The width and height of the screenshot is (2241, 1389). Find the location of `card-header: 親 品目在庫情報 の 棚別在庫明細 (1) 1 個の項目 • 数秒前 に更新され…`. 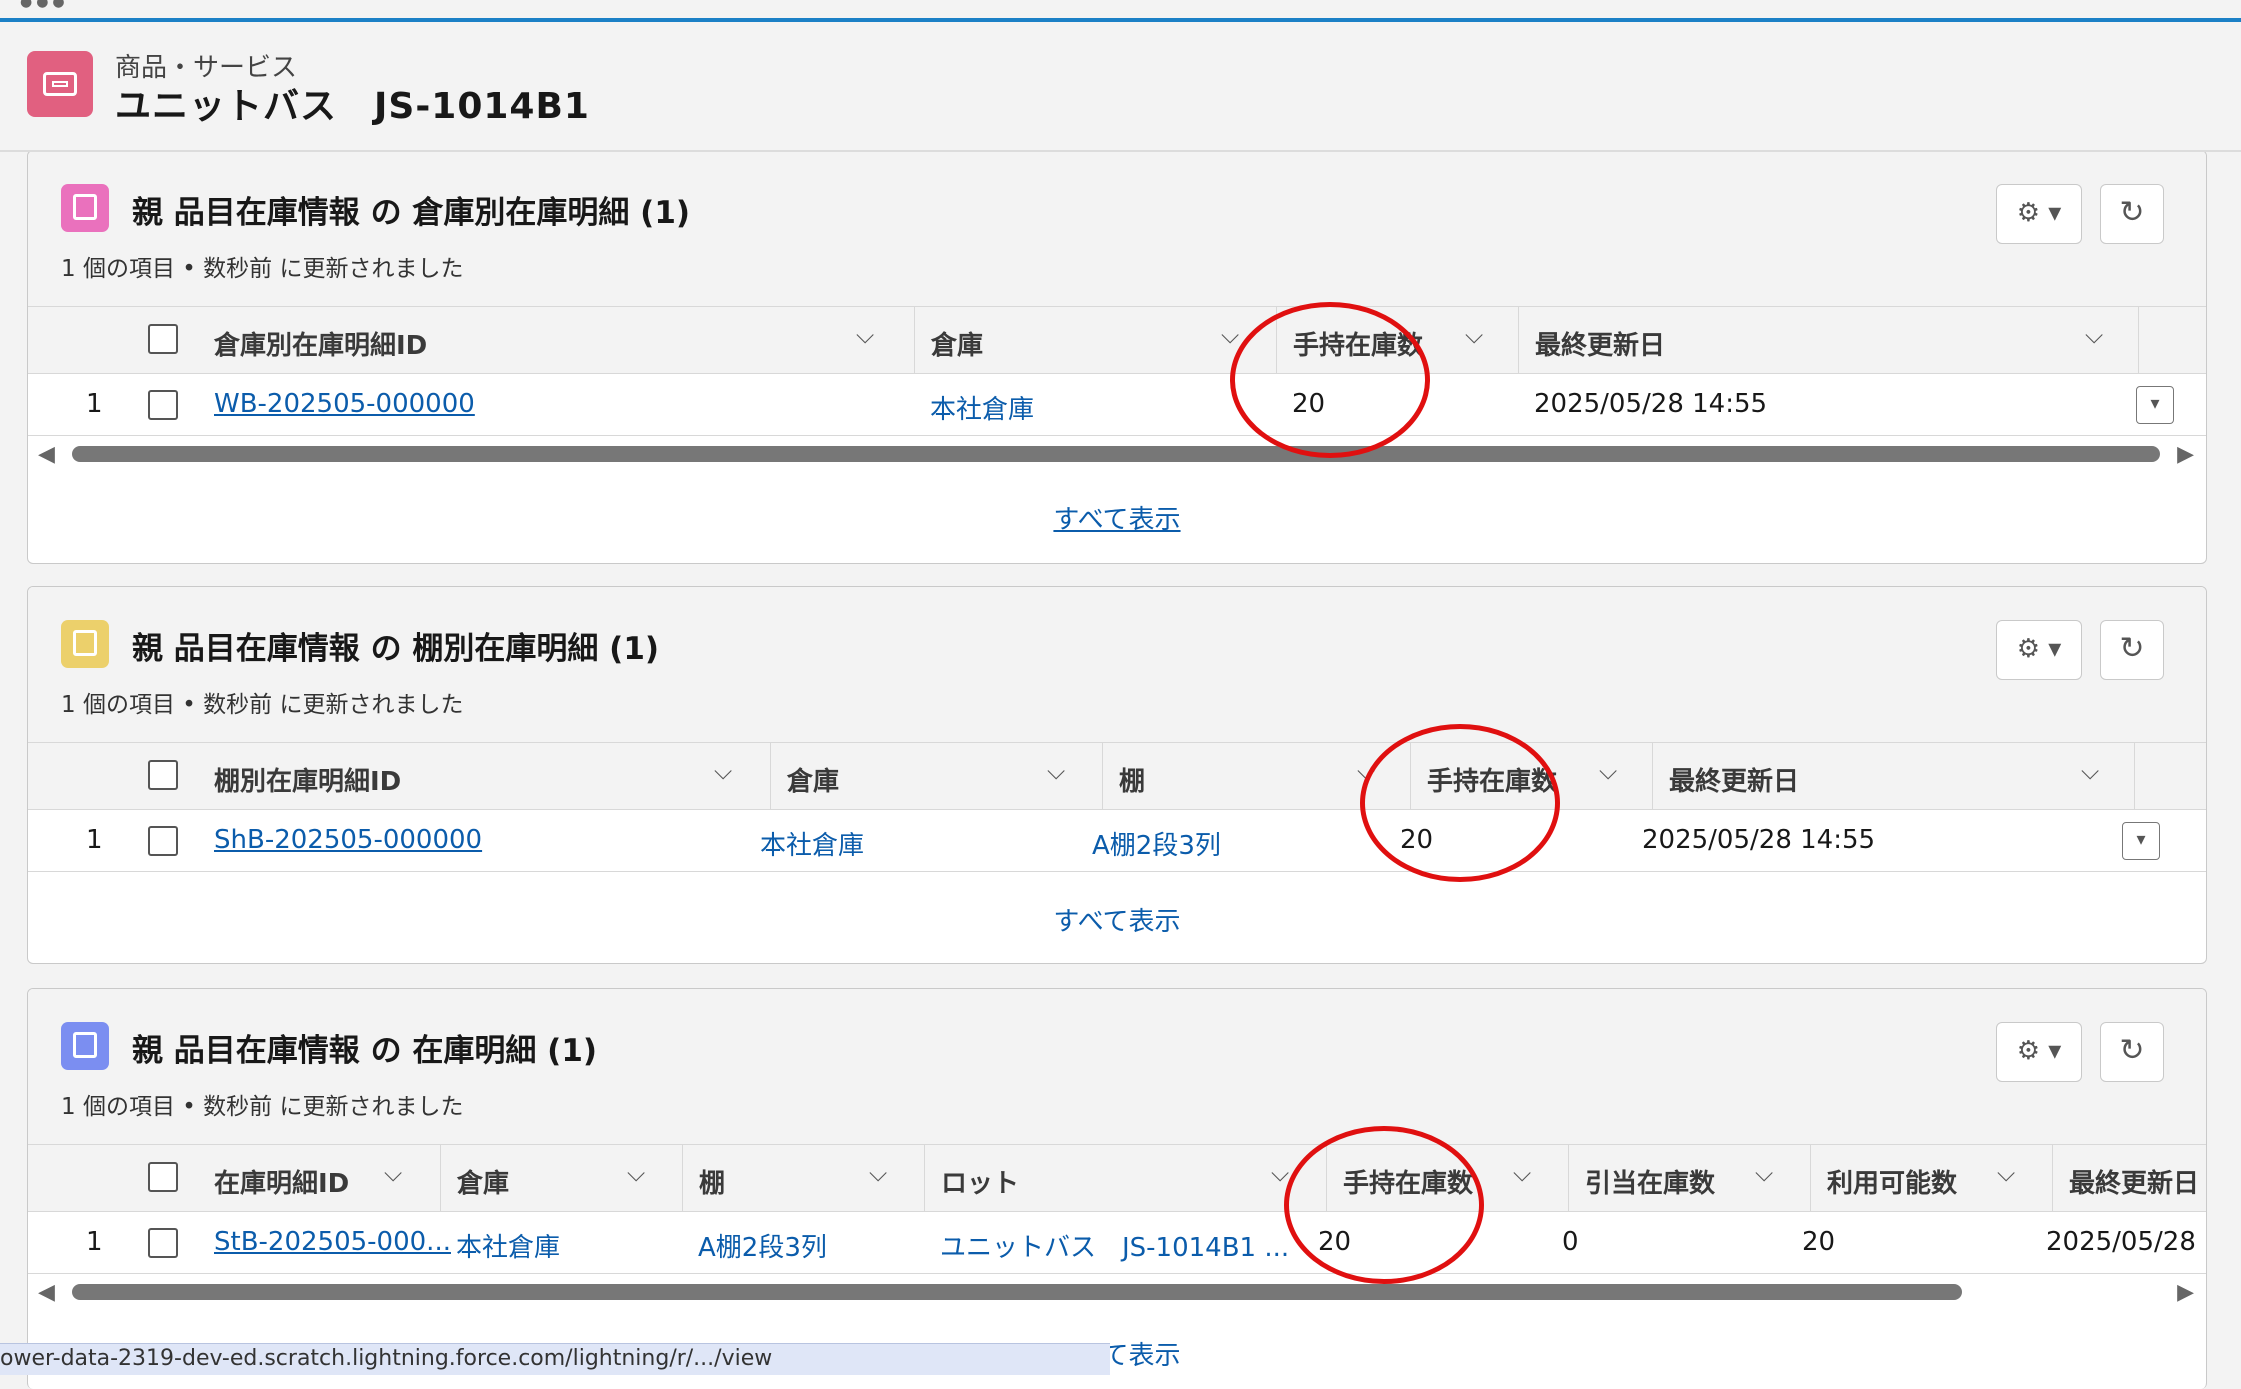

card-header: 親 品目在庫情報 の 棚別在庫明細 (1) 1 個の項目 • 数秒前 に更新され… is located at coordinates (1117, 664).